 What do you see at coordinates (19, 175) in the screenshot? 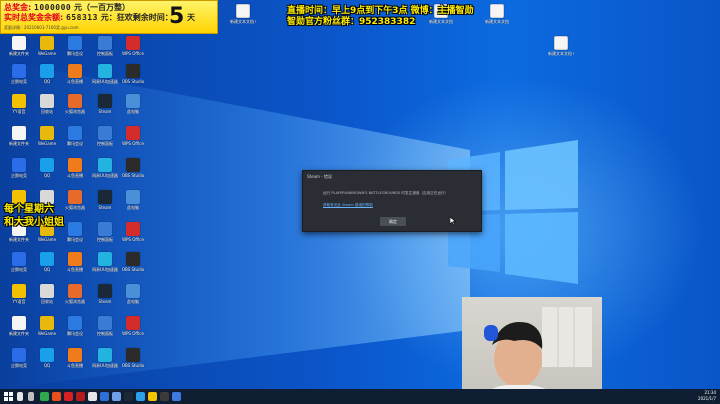
I see `desktop-icon-label: 企鹅电竞` at bounding box center [19, 175].